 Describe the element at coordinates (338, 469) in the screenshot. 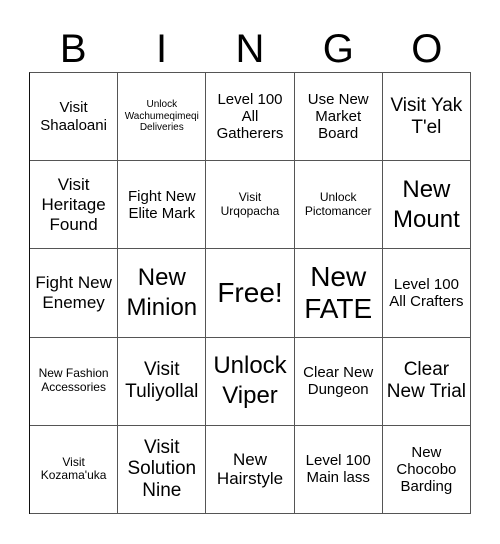

I see `bingo-cell: Level 100 Main lass` at that location.